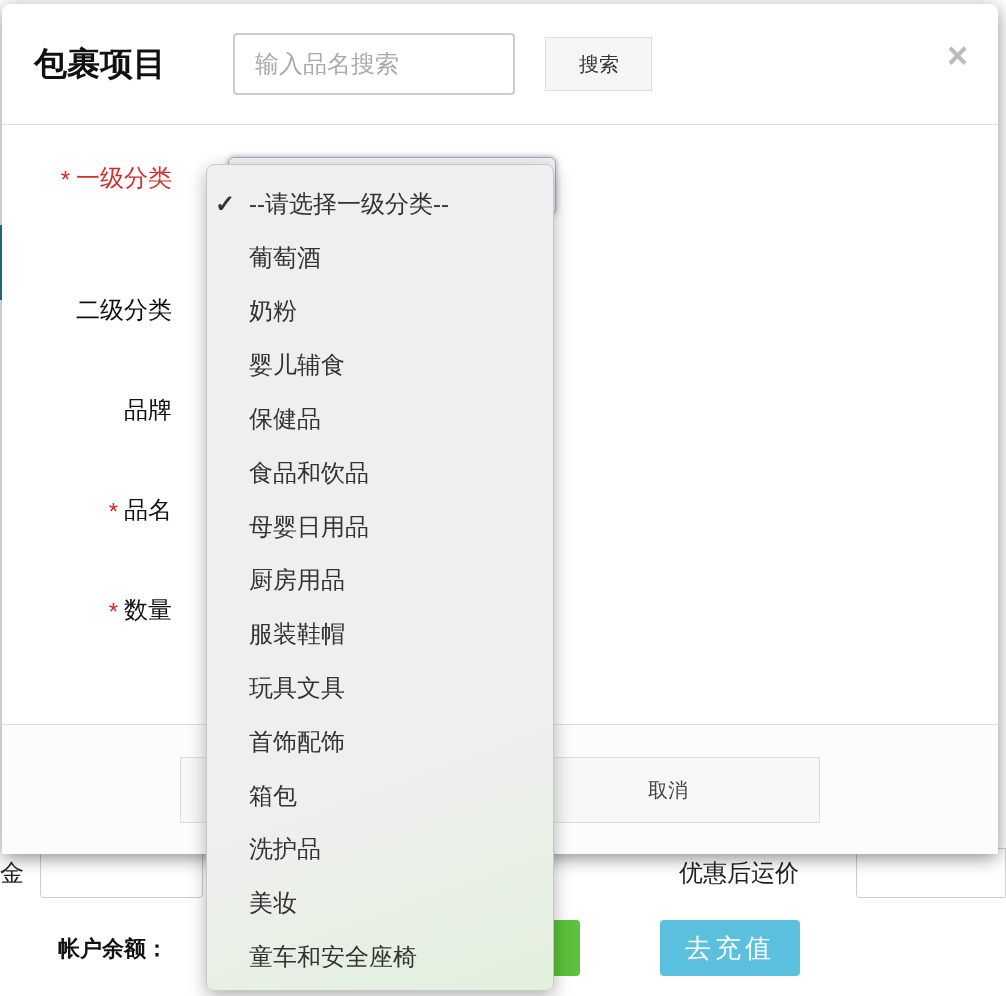 The height and width of the screenshot is (996, 1006). What do you see at coordinates (100, 64) in the screenshot?
I see `dialog-title: 包裹项目` at bounding box center [100, 64].